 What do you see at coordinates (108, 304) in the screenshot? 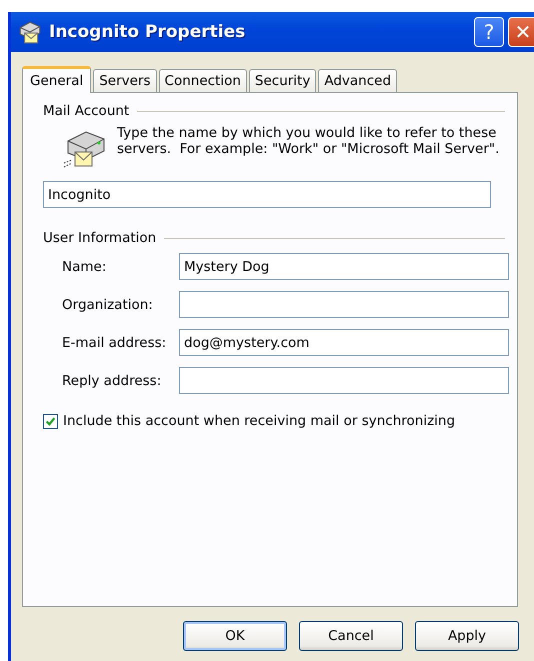
I see `field-label: Organization:` at bounding box center [108, 304].